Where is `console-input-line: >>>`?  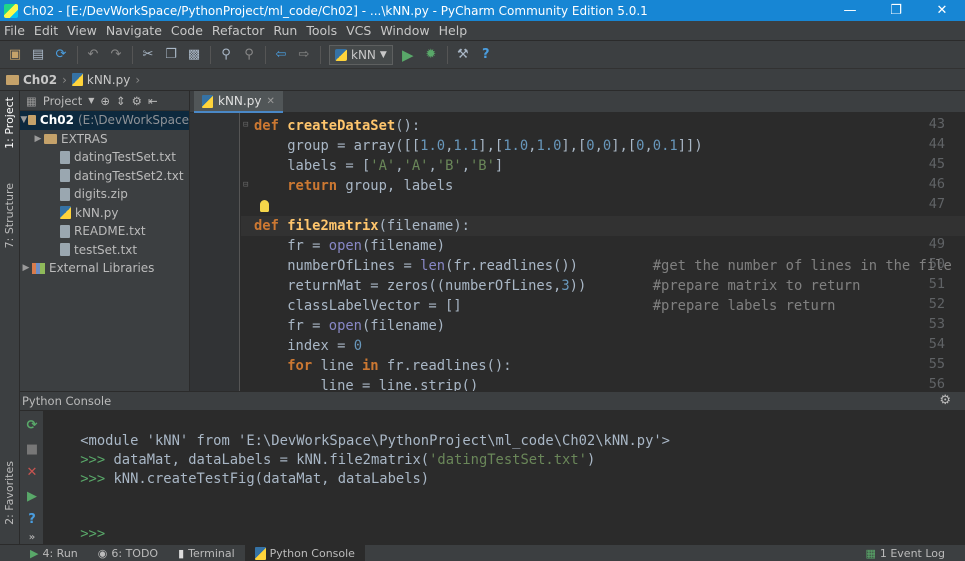 console-input-line: >>> is located at coordinates (76, 524).